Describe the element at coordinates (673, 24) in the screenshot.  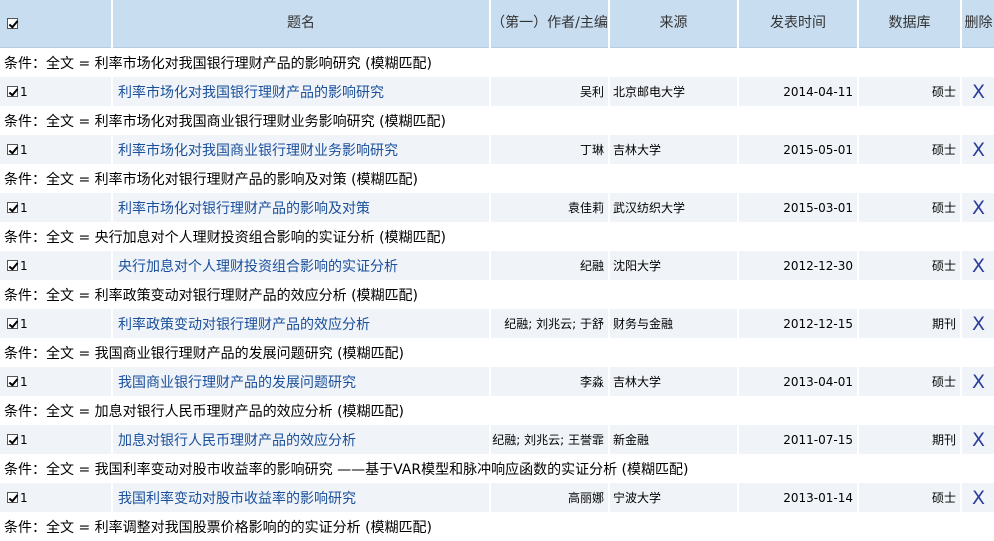
I see `header-source: 来源` at that location.